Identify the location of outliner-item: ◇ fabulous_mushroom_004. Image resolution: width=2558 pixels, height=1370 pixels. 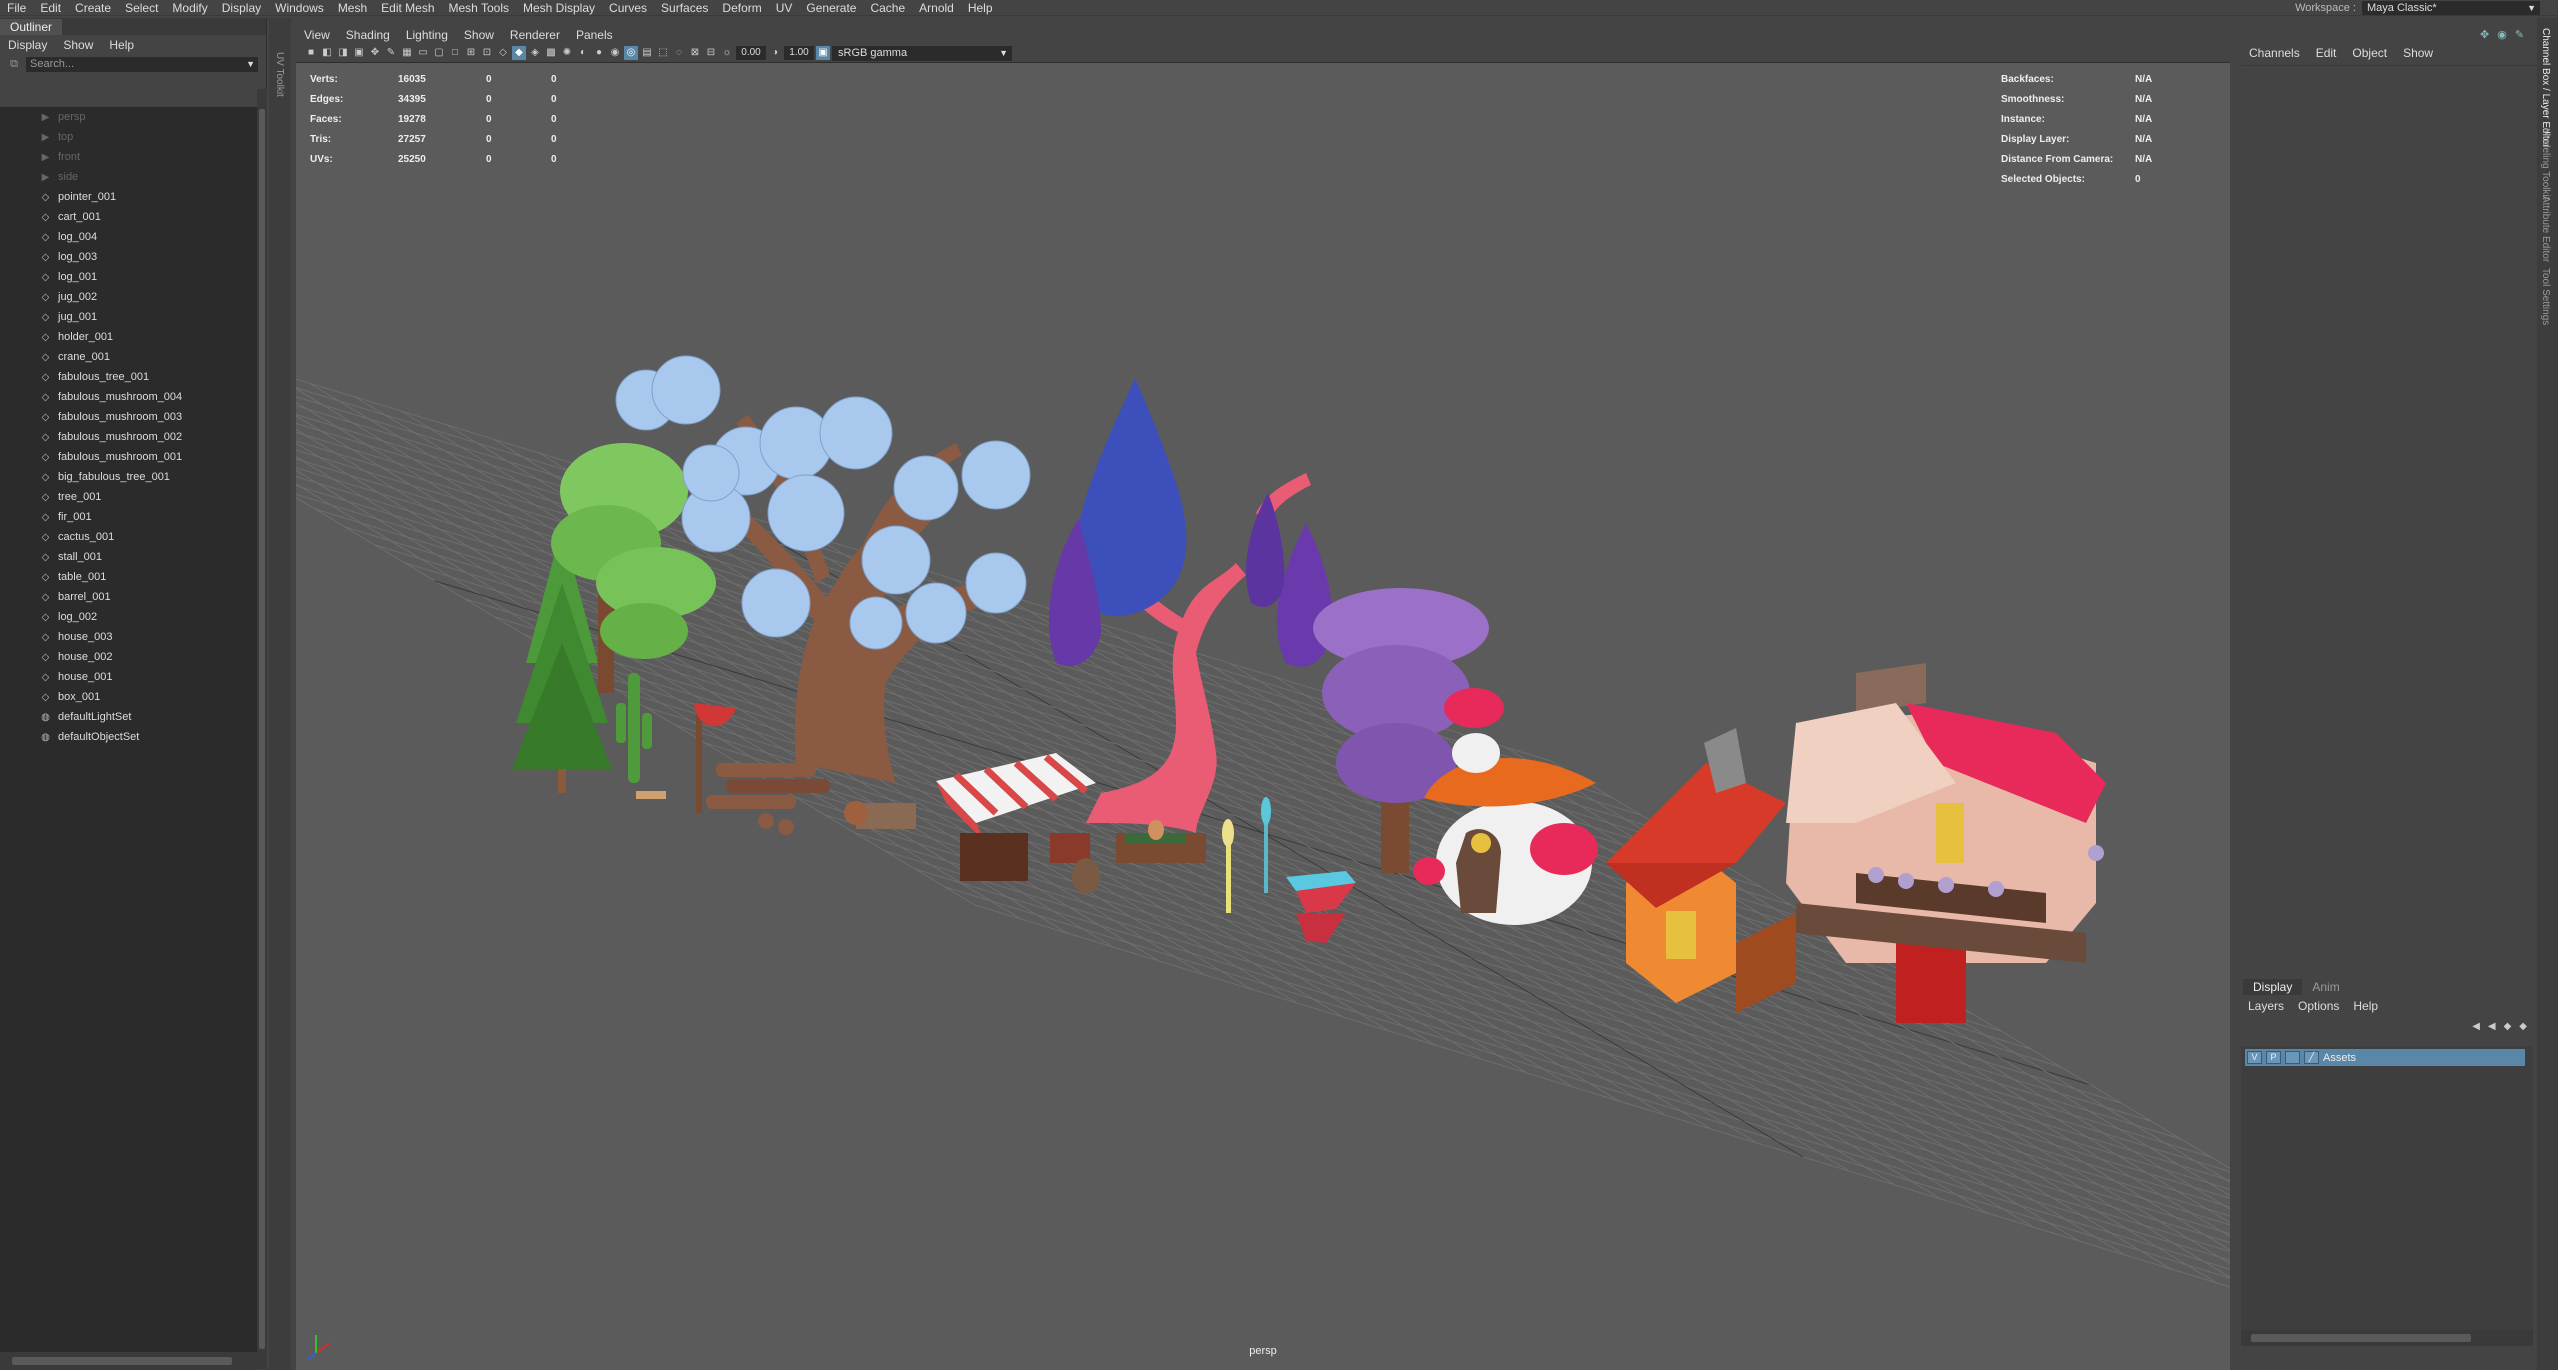
(128, 397).